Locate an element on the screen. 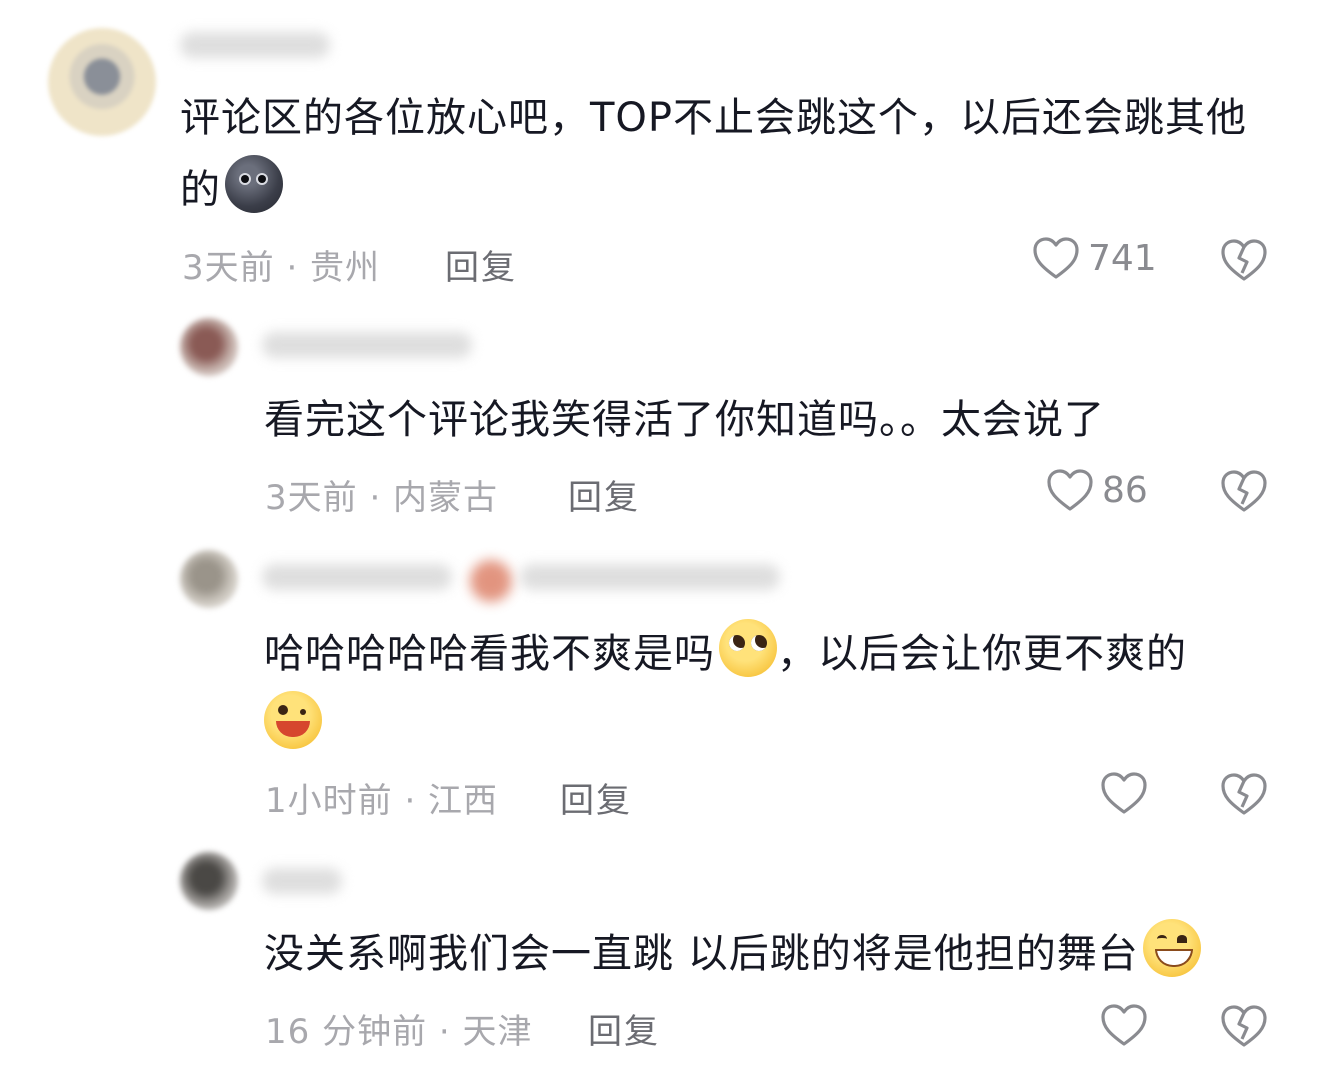 The height and width of the screenshot is (1086, 1320). comment-text: 哈哈哈哈哈看我不爽是吗 ，以后会让你更不爽的 is located at coordinates (769, 690).